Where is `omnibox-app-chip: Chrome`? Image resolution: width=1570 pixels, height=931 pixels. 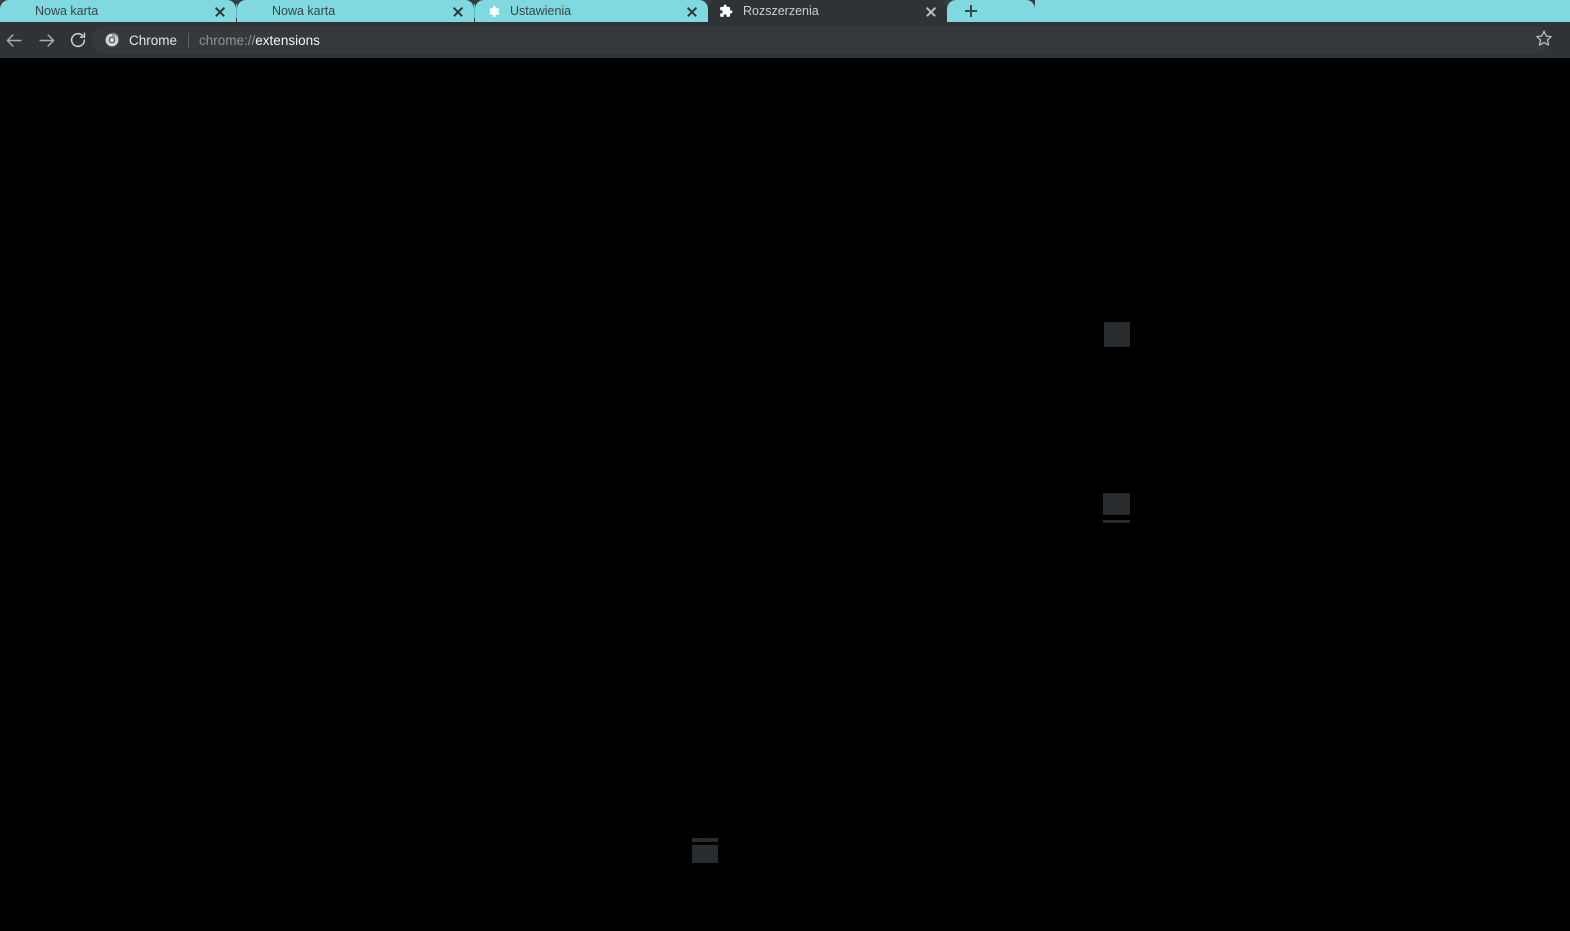
omnibox-app-chip: Chrome is located at coordinates (140, 40).